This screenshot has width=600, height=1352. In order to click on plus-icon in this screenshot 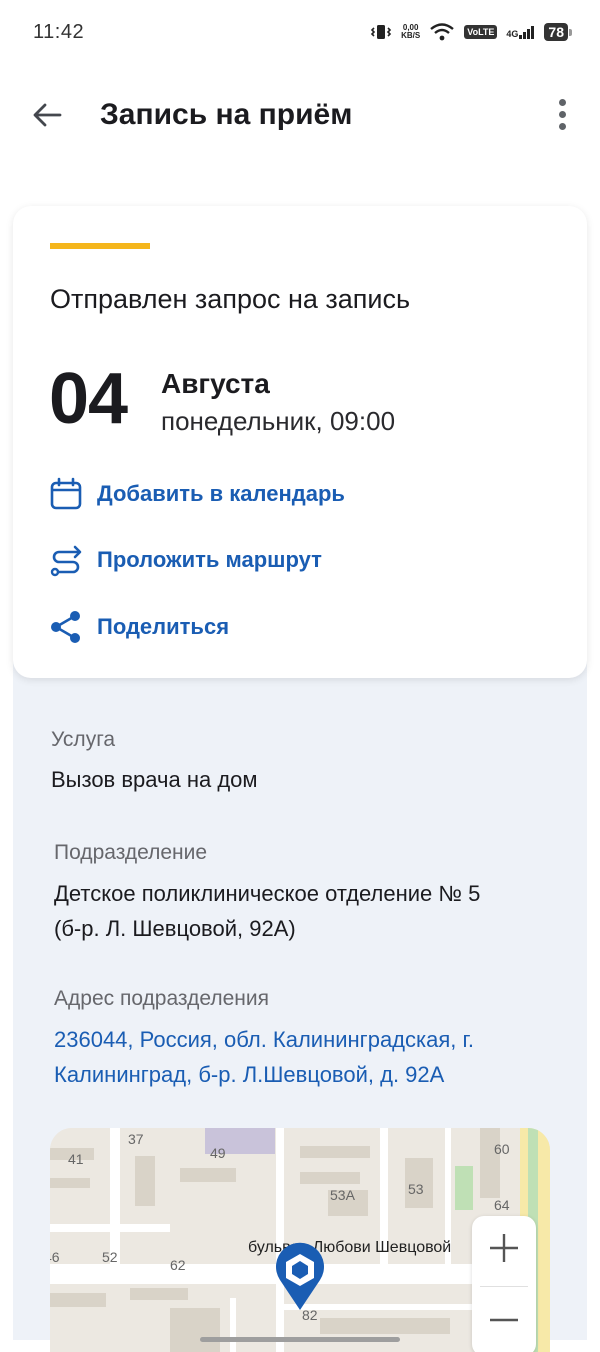, I will do `click(504, 1248)`.